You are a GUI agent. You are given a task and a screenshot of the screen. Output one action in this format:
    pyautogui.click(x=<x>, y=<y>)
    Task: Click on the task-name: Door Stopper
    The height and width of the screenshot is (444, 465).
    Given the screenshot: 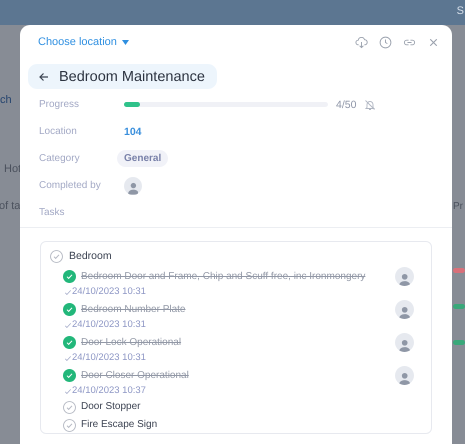 What is the action you would take?
    pyautogui.click(x=111, y=407)
    